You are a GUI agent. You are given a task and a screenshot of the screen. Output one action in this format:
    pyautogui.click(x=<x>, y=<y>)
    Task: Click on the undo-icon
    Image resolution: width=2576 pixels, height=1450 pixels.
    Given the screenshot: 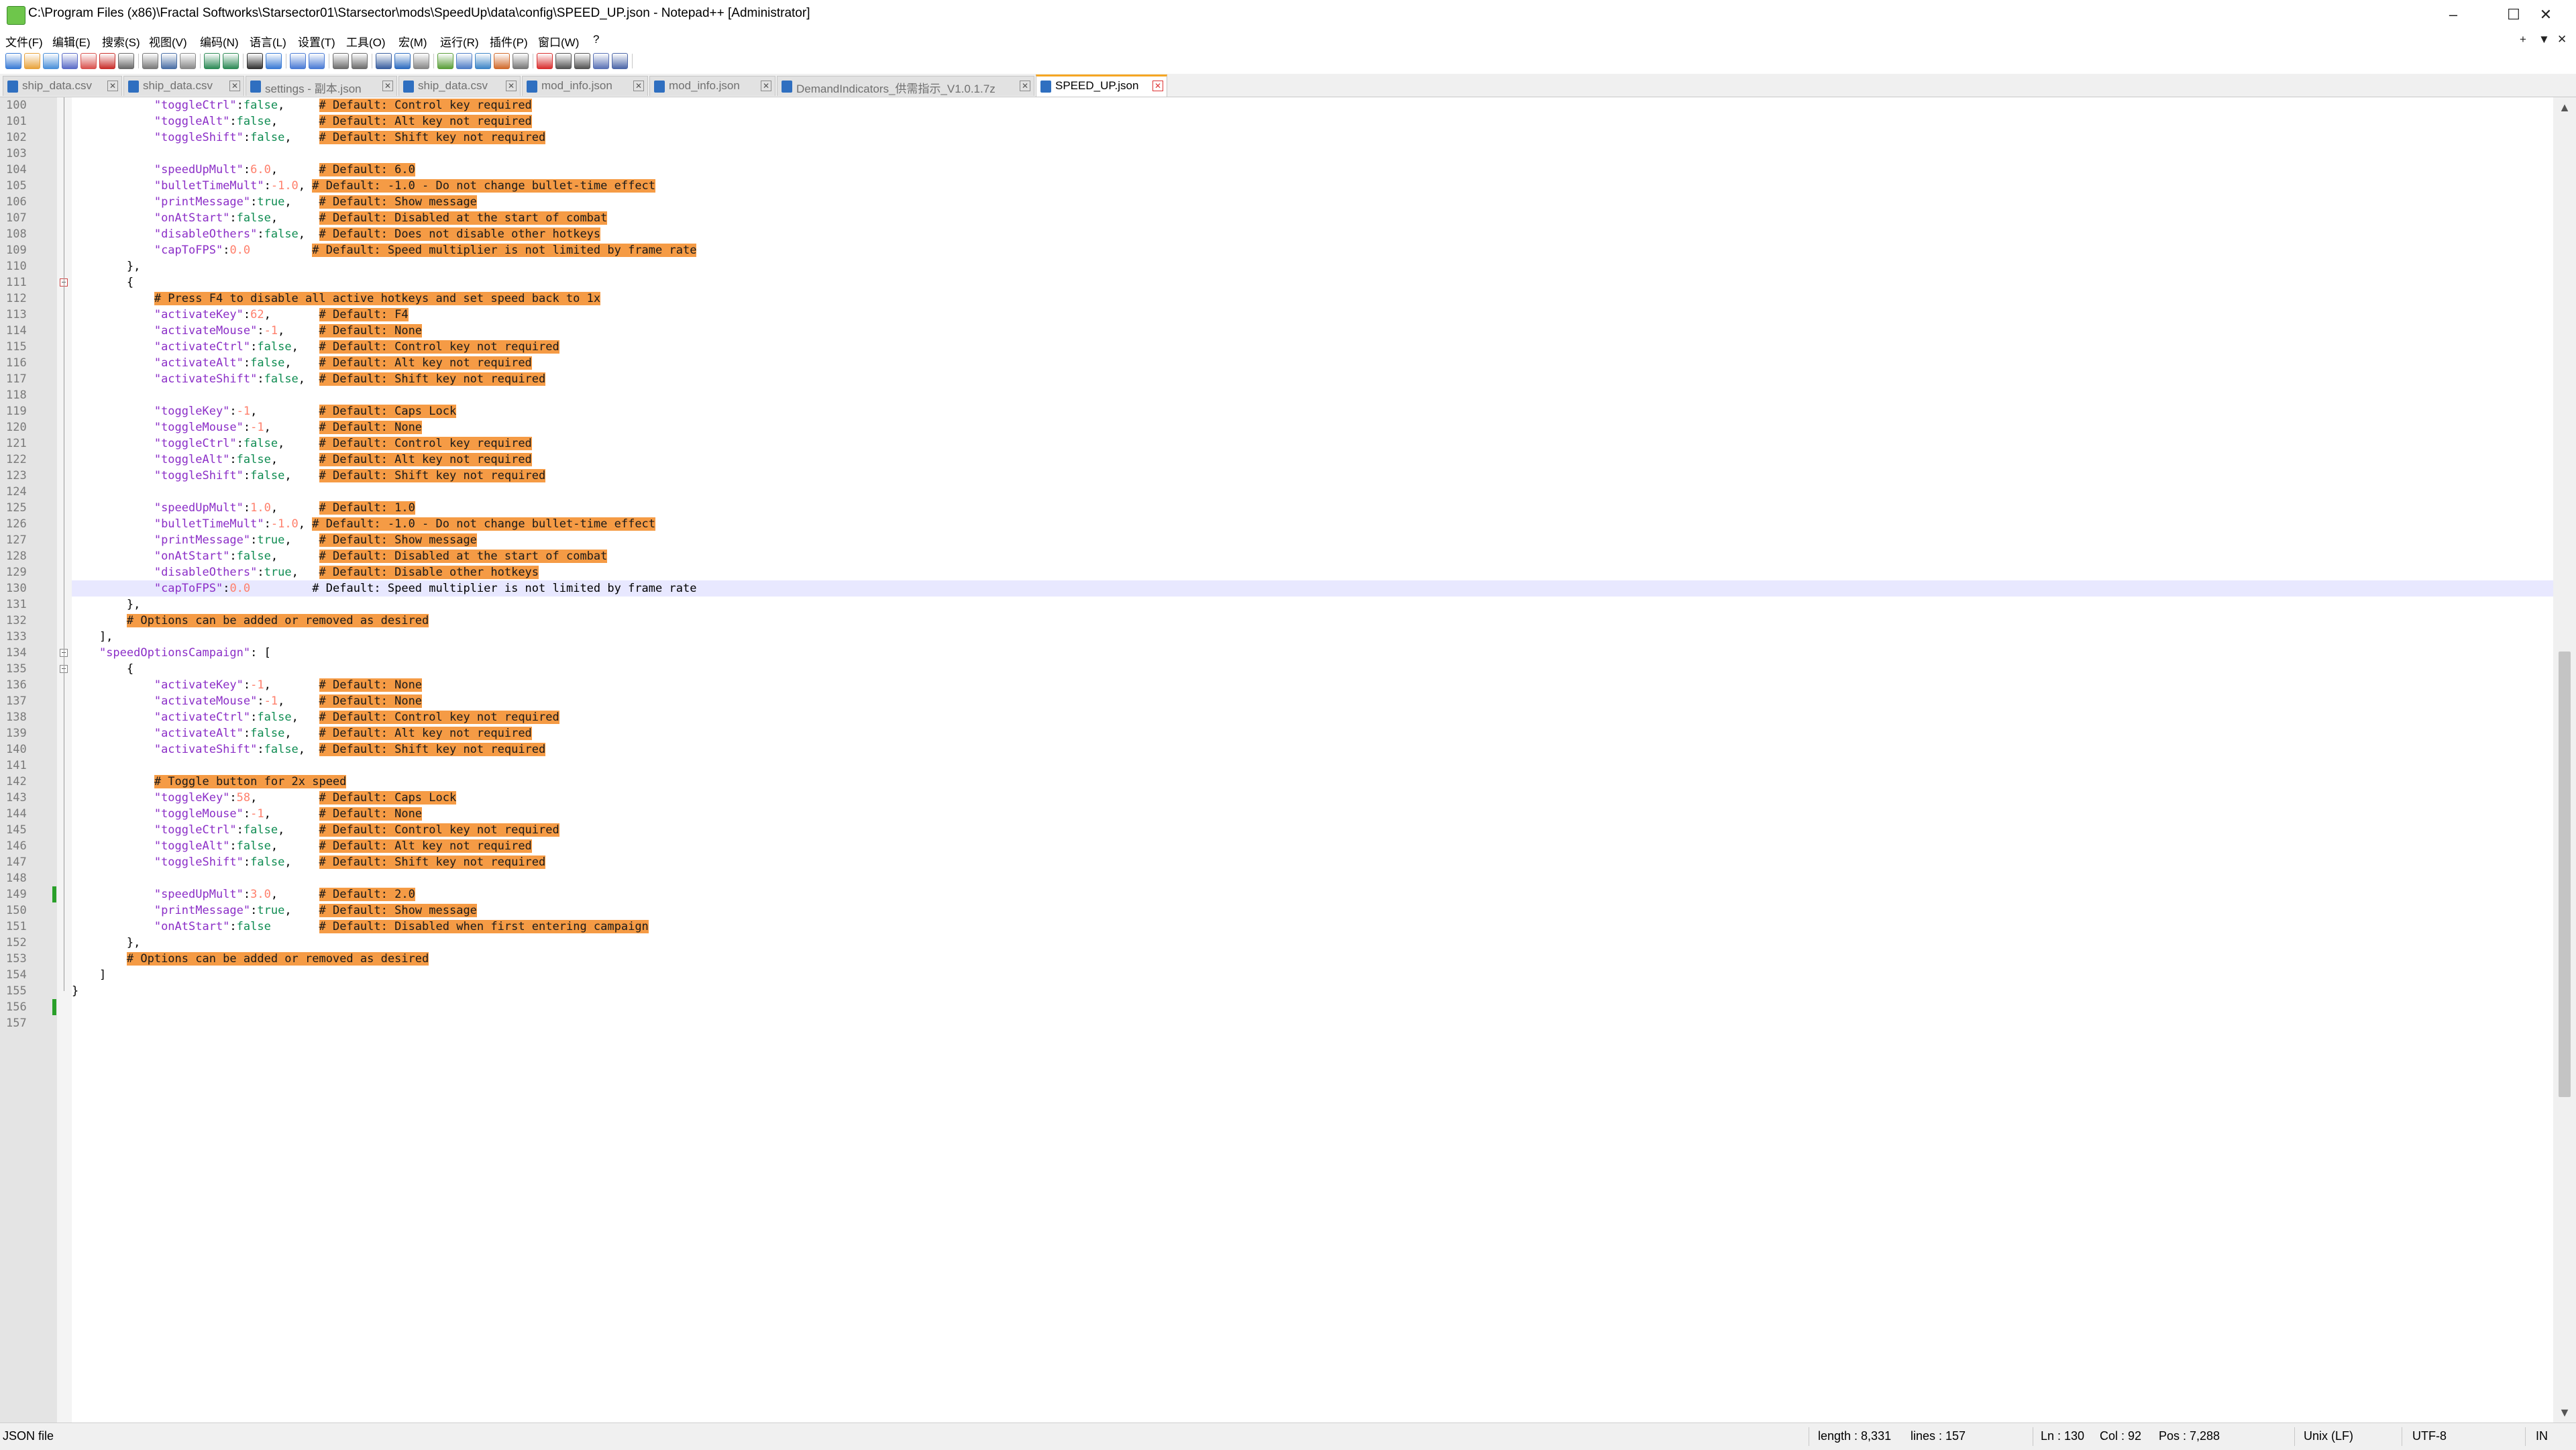 What is the action you would take?
    pyautogui.click(x=212, y=61)
    